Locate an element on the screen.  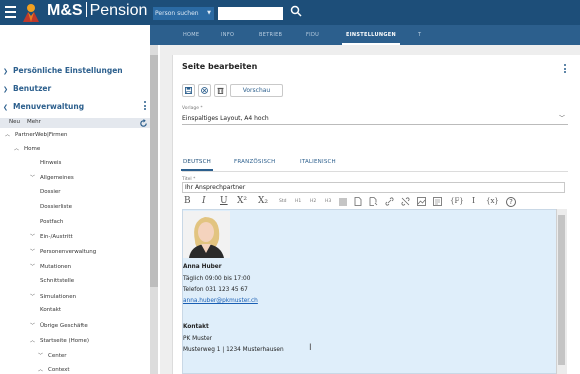
tab-t: T is located at coordinates (419, 35).